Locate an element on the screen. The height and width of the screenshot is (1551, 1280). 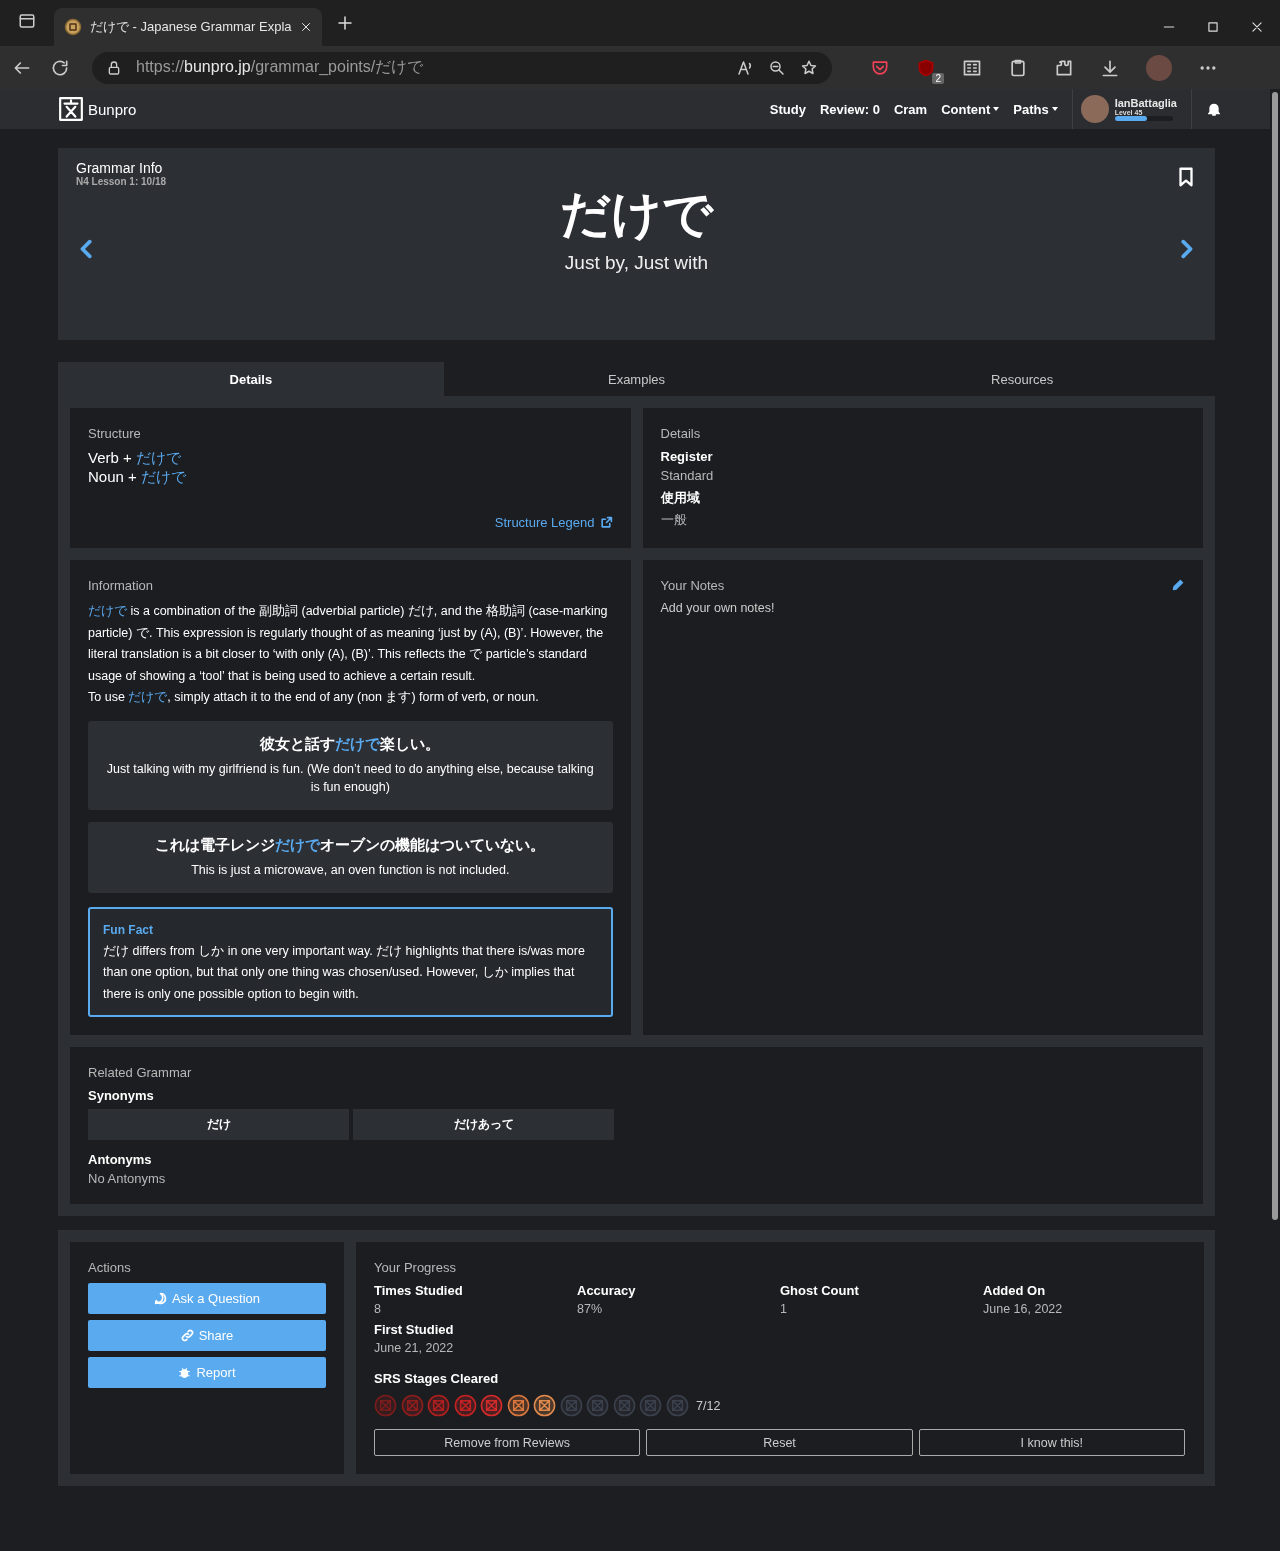
card-title: Actions is located at coordinates (110, 1267).